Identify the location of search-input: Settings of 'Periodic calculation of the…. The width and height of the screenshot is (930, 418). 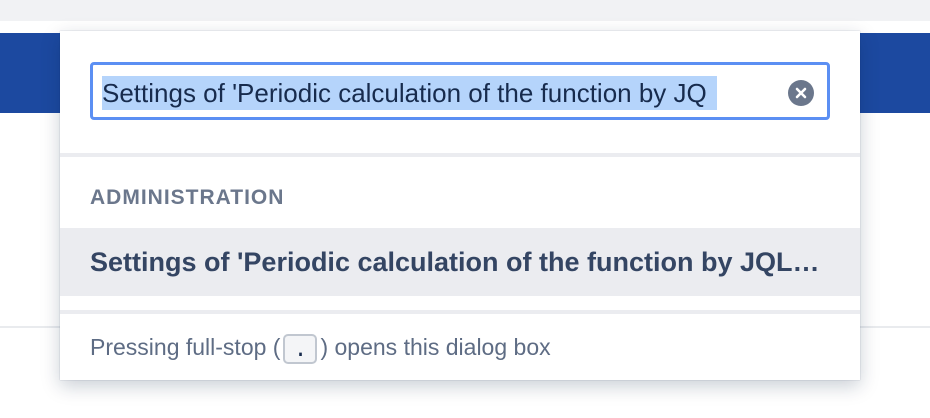
(460, 91).